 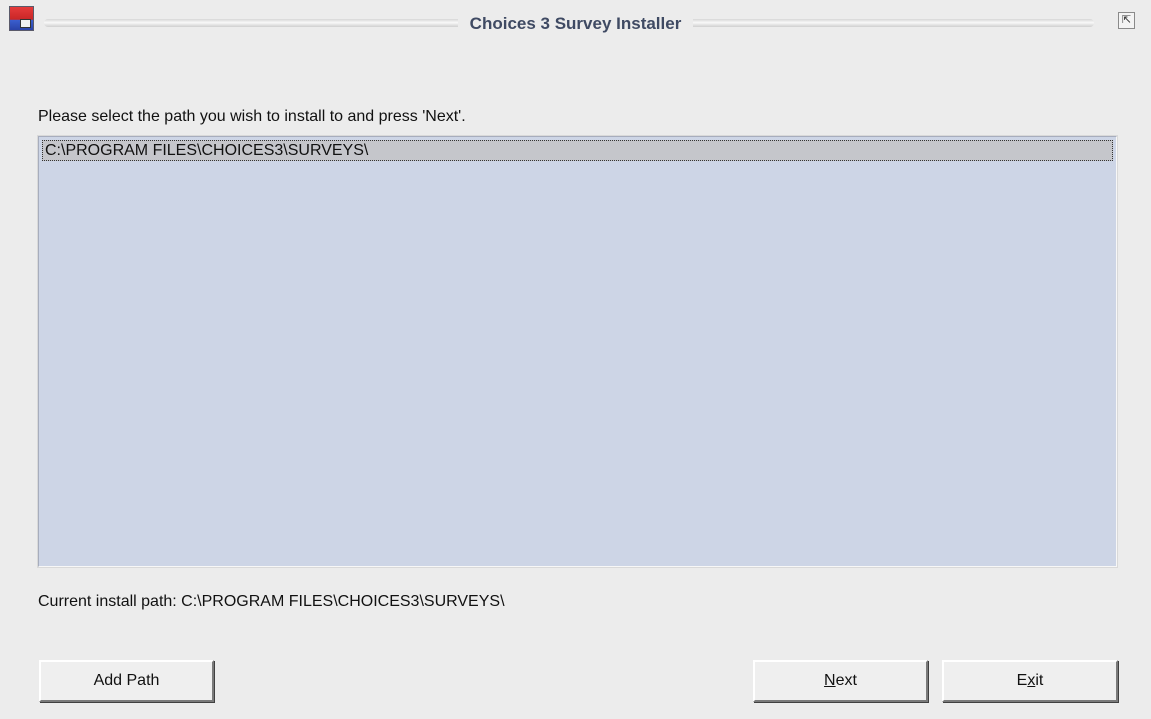 I want to click on restore-window-icon: ⇱, so click(x=1126, y=20).